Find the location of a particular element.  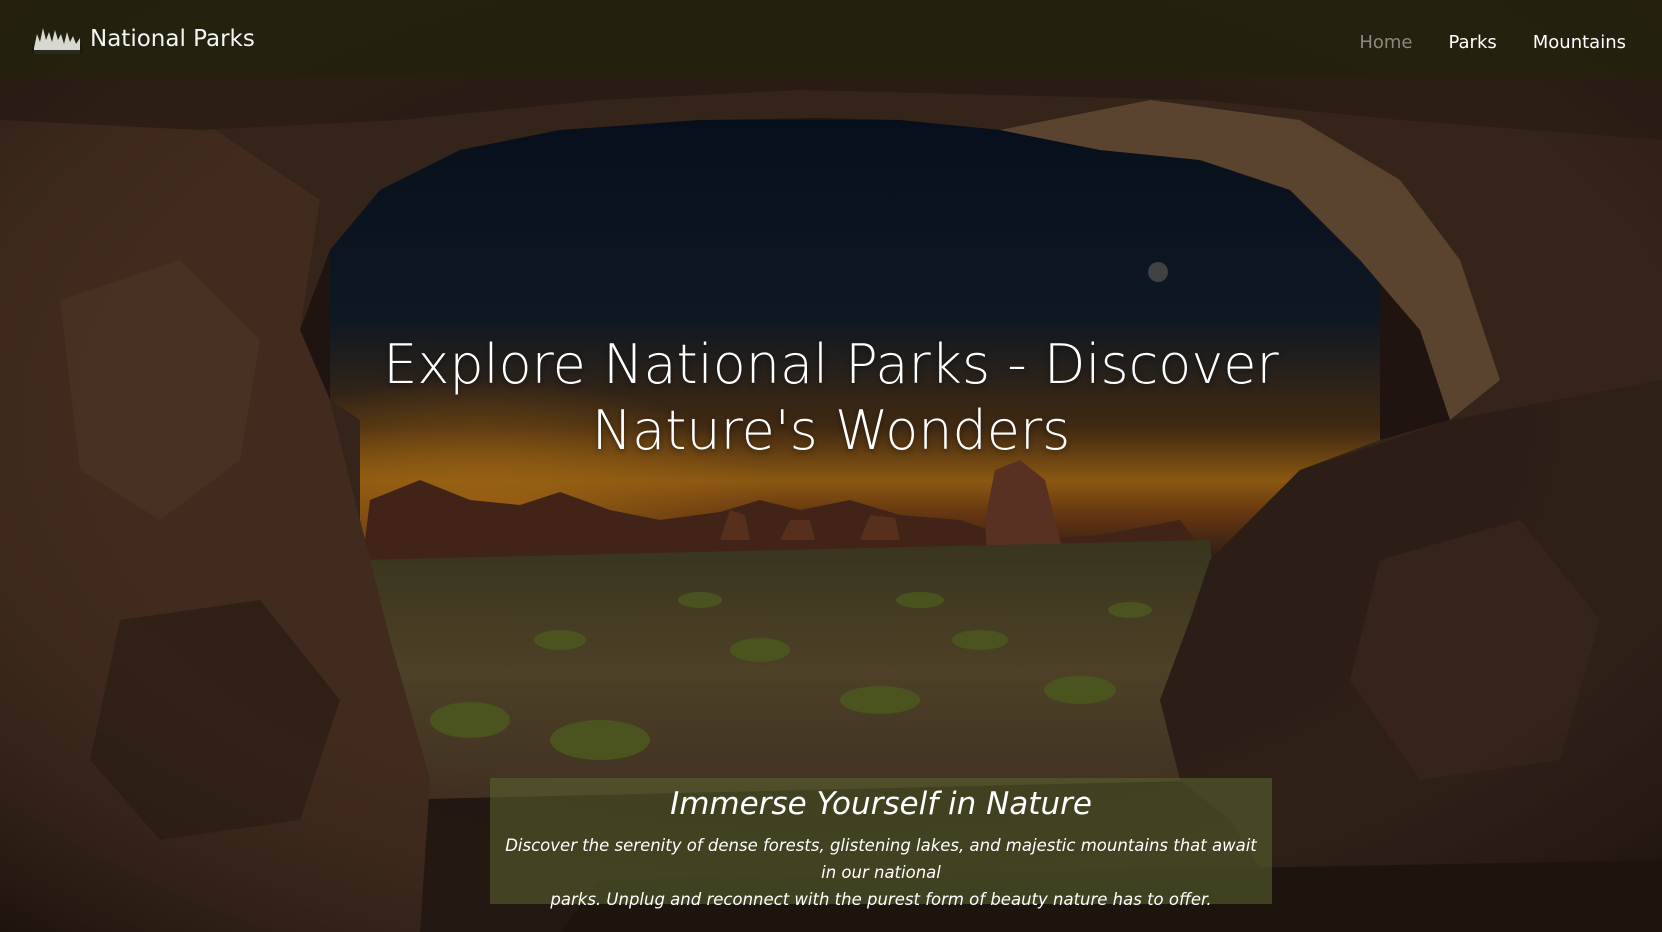

forest-silhouette-logo-icon is located at coordinates (57, 39).